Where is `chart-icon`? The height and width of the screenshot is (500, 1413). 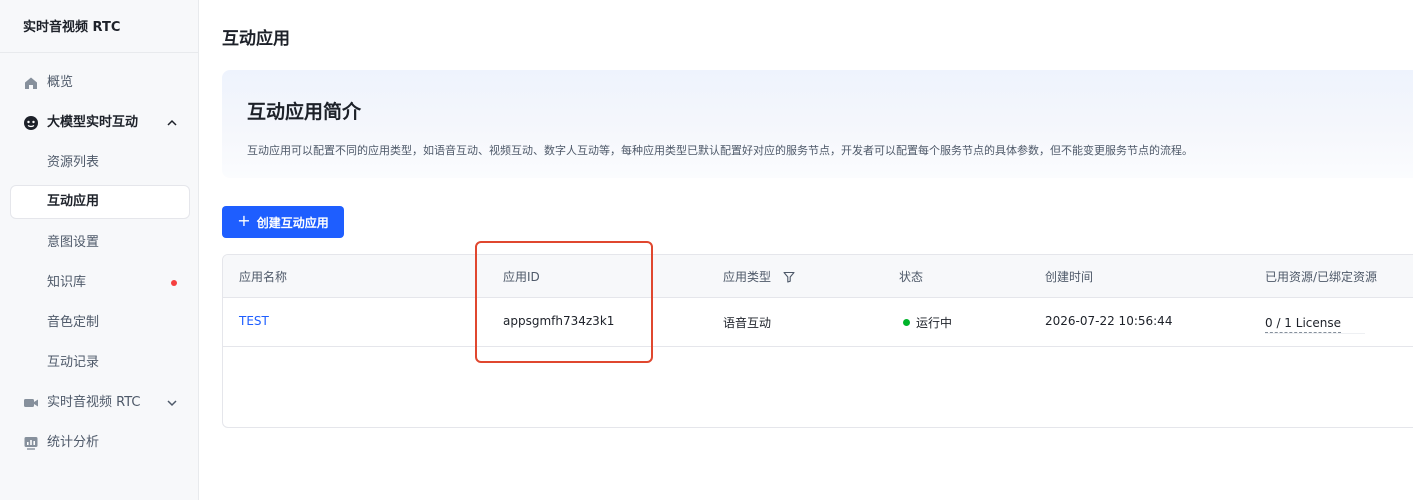
chart-icon is located at coordinates (31, 443).